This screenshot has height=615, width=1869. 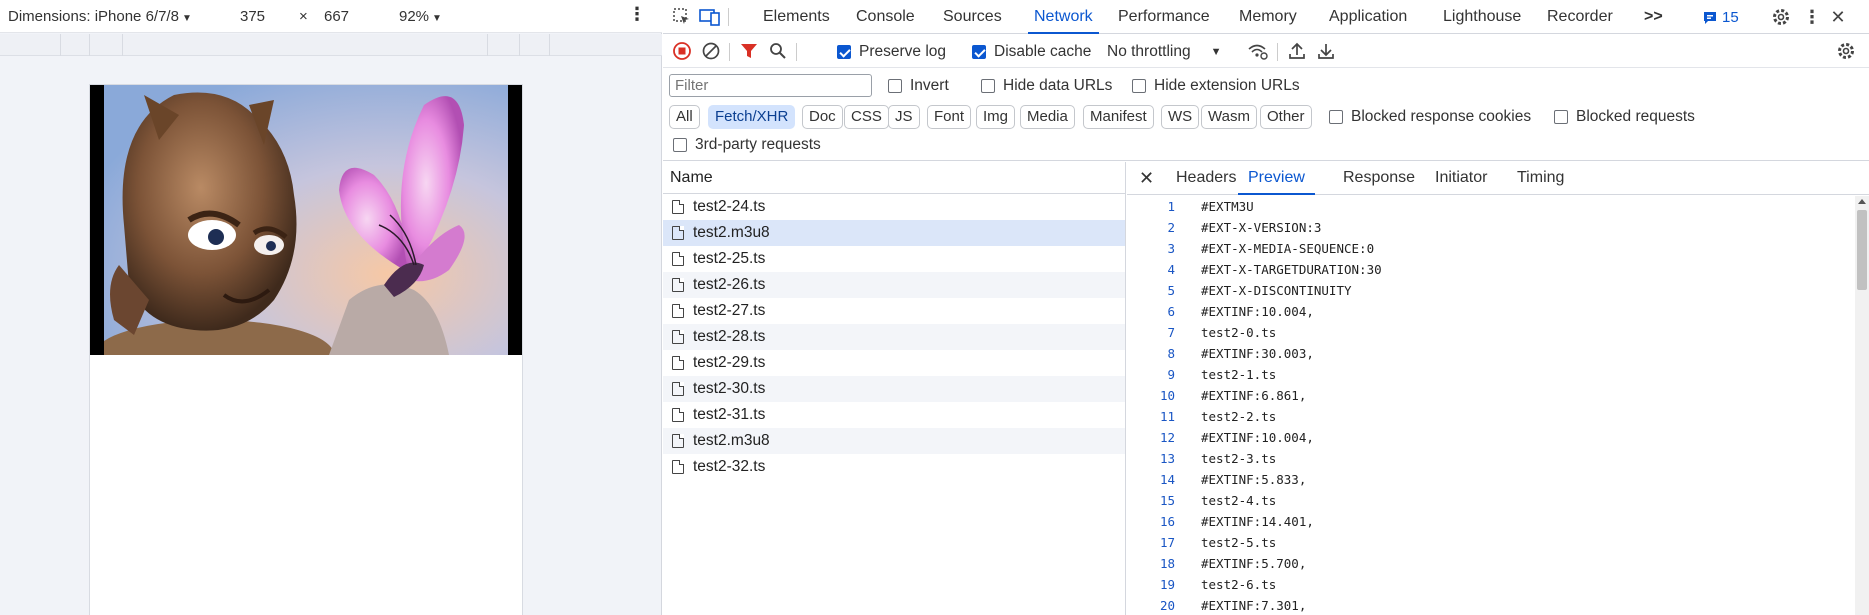 I want to click on blocked-requests-checkbox: Blocked requests, so click(x=1624, y=117).